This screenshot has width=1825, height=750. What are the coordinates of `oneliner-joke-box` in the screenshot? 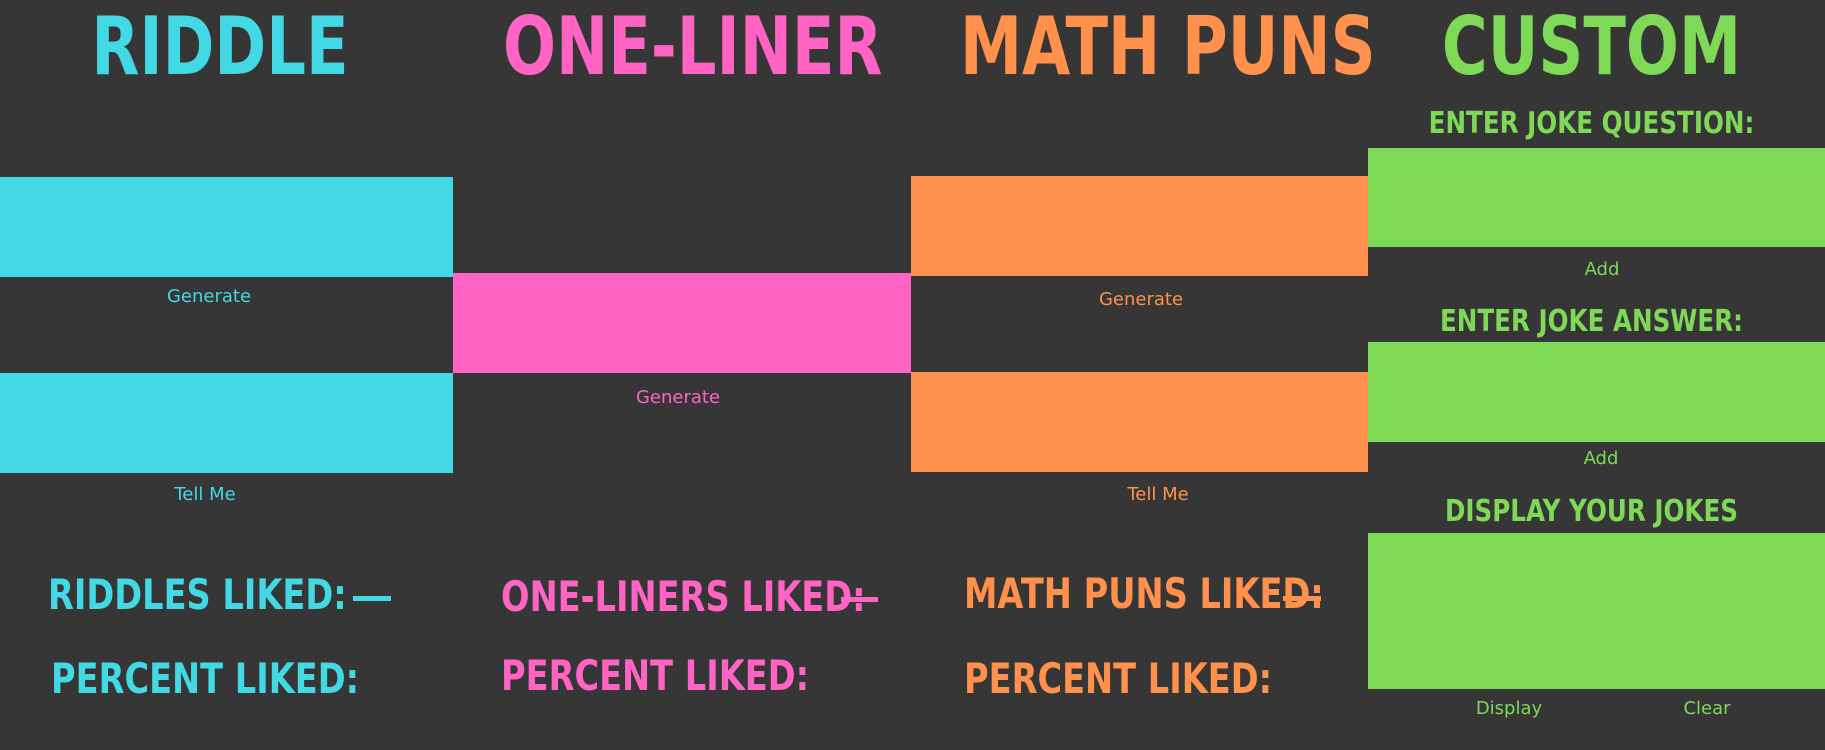 It's located at (682, 323).